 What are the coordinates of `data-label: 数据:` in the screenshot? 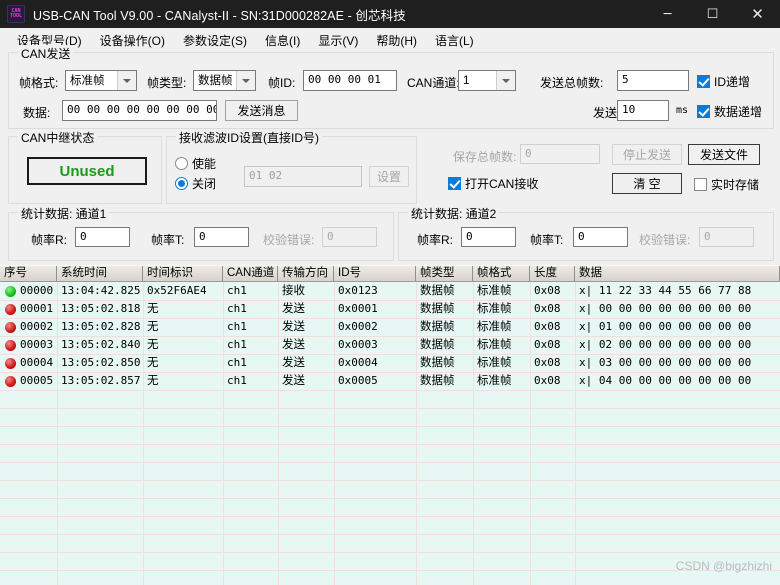 It's located at (37, 113).